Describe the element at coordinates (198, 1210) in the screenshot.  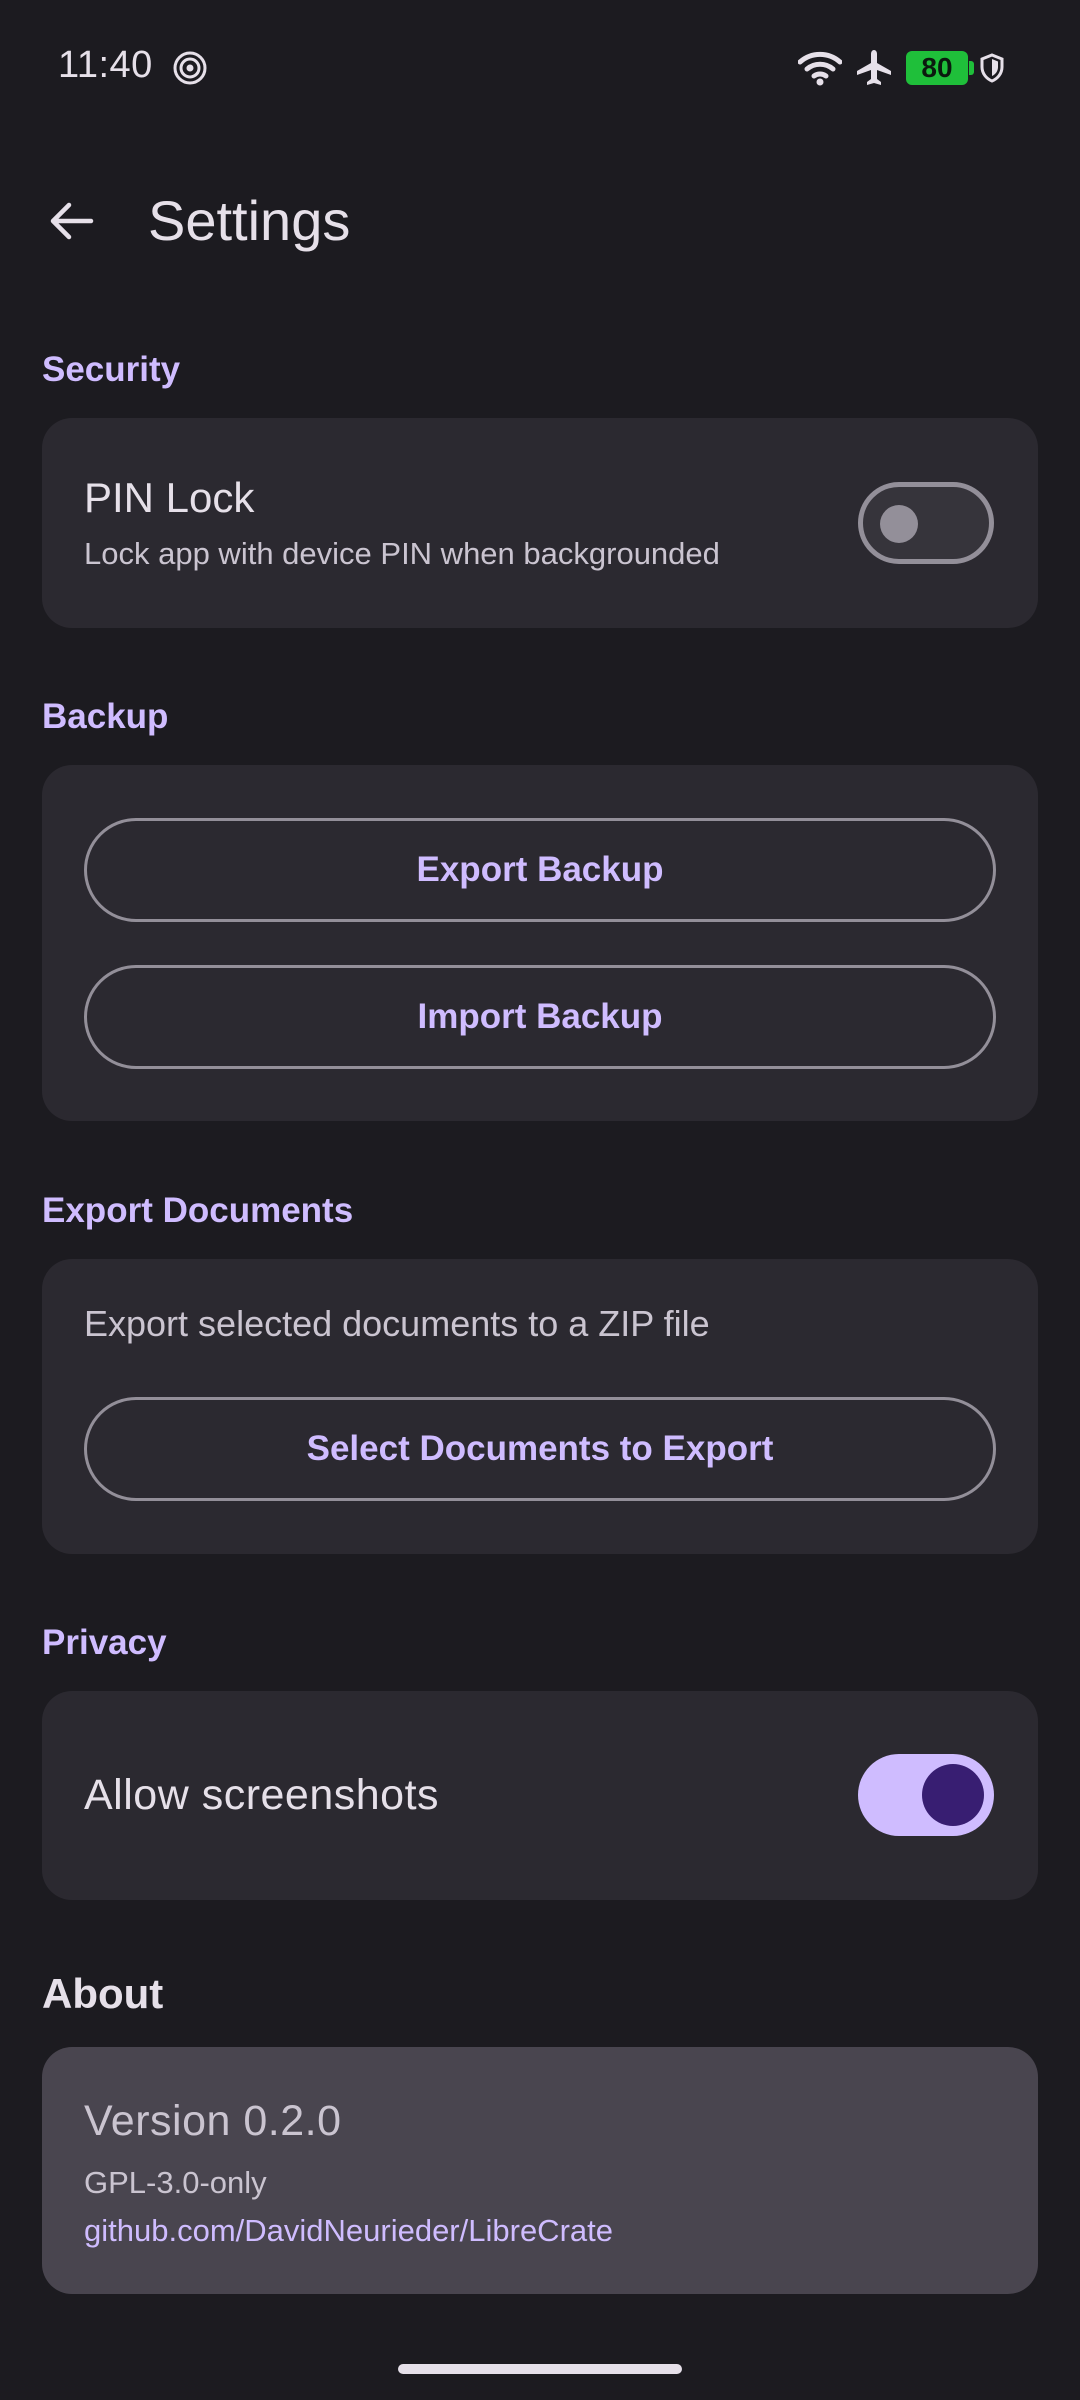
I see `section-header-export-documents: Export Documents` at that location.